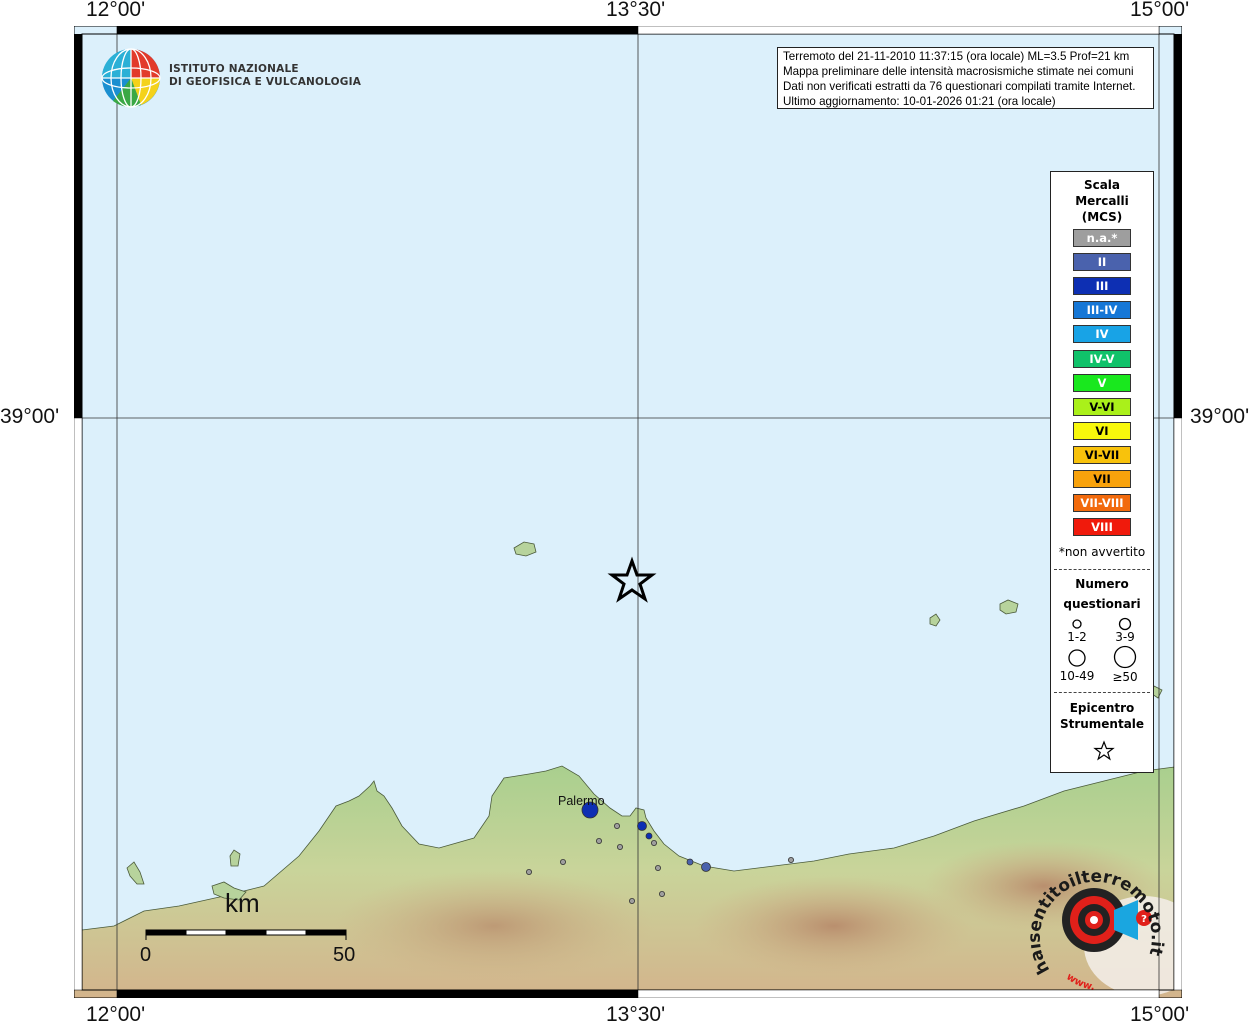  I want to click on coord-right-lat: 39°00', so click(1220, 416).